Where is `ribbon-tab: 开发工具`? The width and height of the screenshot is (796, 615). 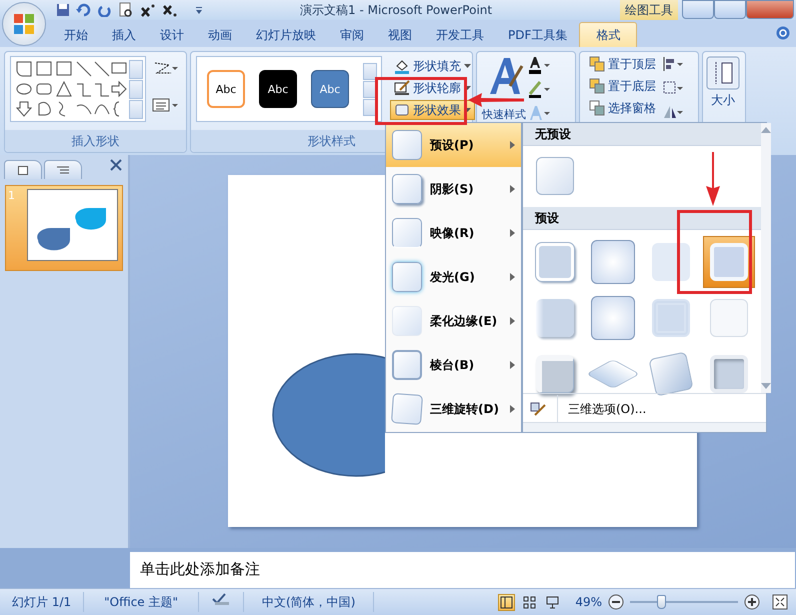
ribbon-tab: 开发工具 is located at coordinates (460, 35).